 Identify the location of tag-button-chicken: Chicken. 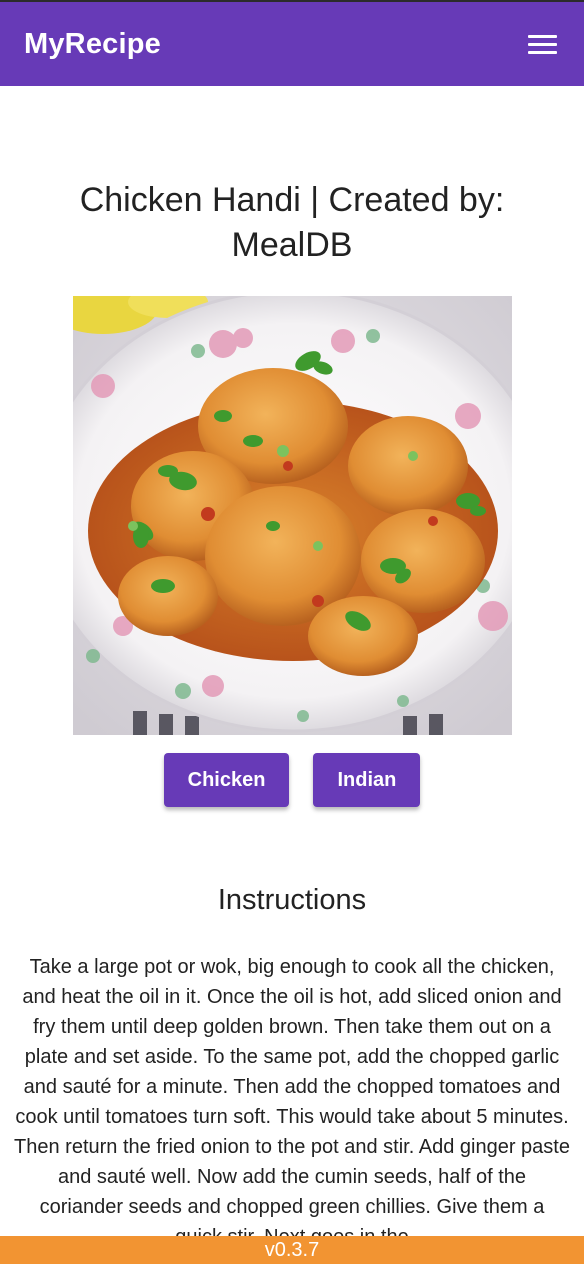
(226, 780).